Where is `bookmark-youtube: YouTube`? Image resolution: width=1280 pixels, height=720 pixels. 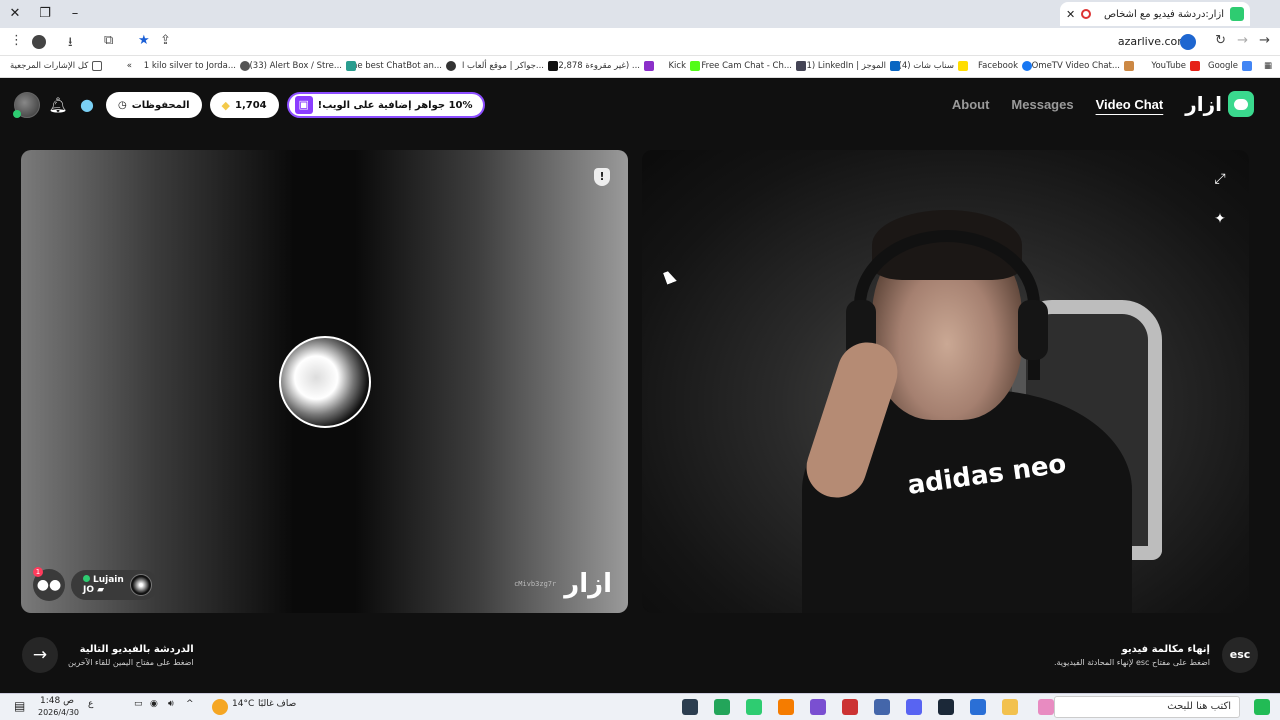 bookmark-youtube: YouTube is located at coordinates (1175, 66).